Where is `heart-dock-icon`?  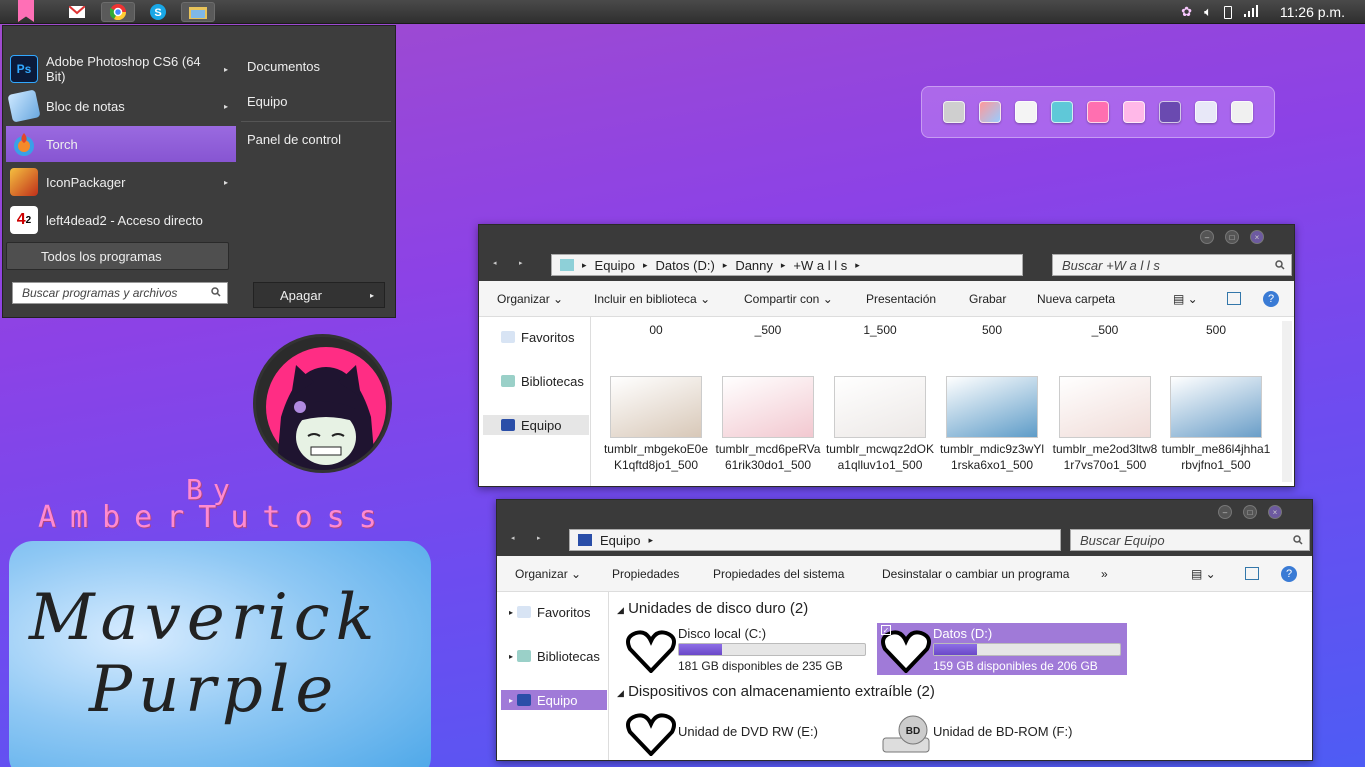 heart-dock-icon is located at coordinates (1098, 112).